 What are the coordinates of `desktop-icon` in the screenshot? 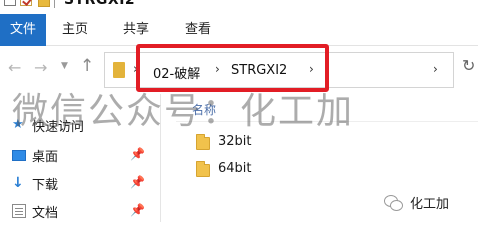 It's located at (19, 155).